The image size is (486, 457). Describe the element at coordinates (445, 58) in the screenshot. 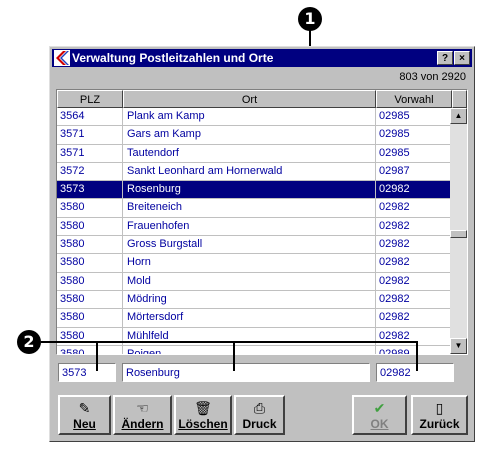

I see `help-button: ?` at that location.